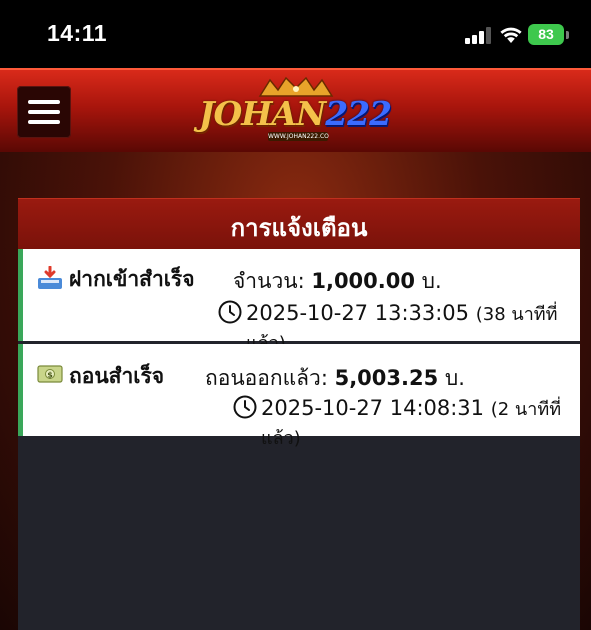 The height and width of the screenshot is (630, 591). Describe the element at coordinates (511, 35) in the screenshot. I see `wifi-icon` at that location.